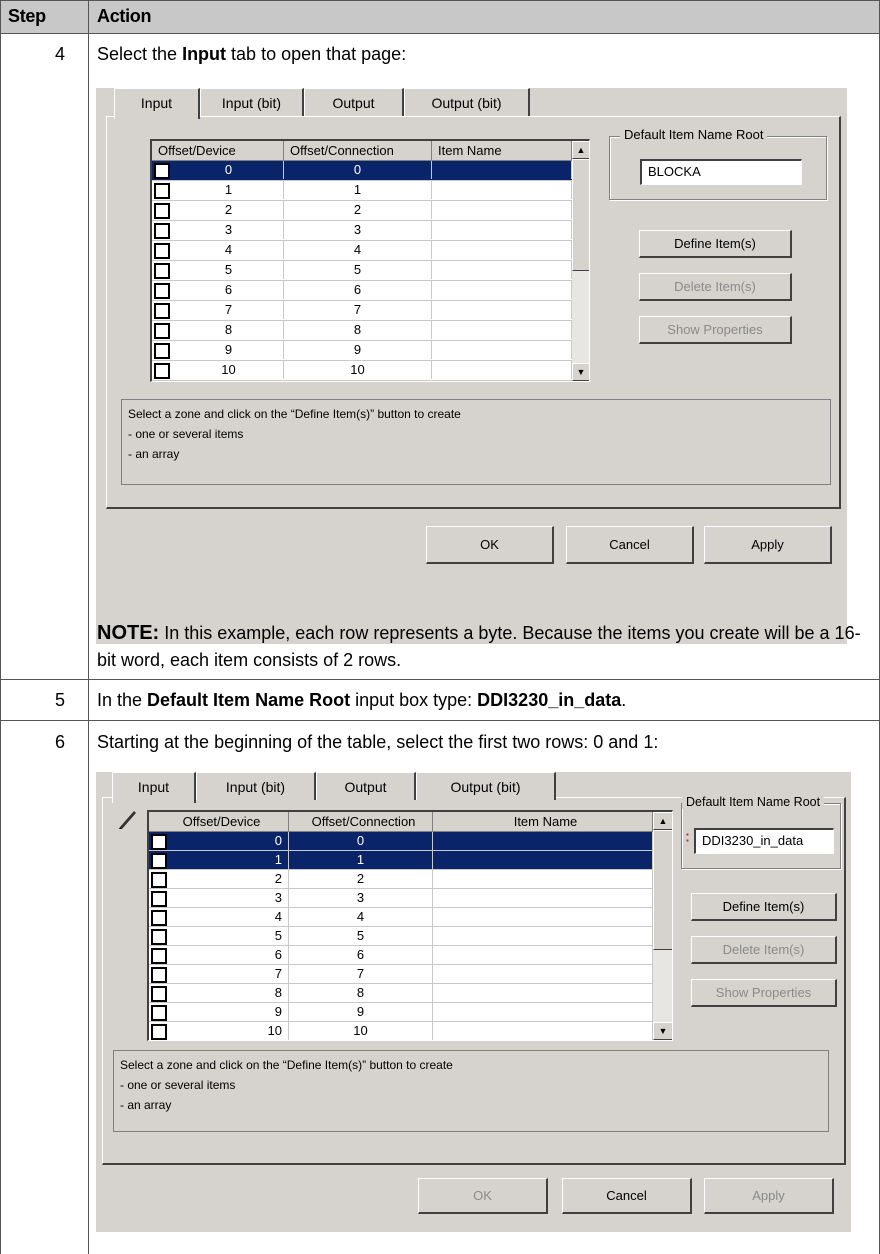 This screenshot has height=1254, width=880. What do you see at coordinates (124, 16) in the screenshot?
I see `action-column-header: Action` at bounding box center [124, 16].